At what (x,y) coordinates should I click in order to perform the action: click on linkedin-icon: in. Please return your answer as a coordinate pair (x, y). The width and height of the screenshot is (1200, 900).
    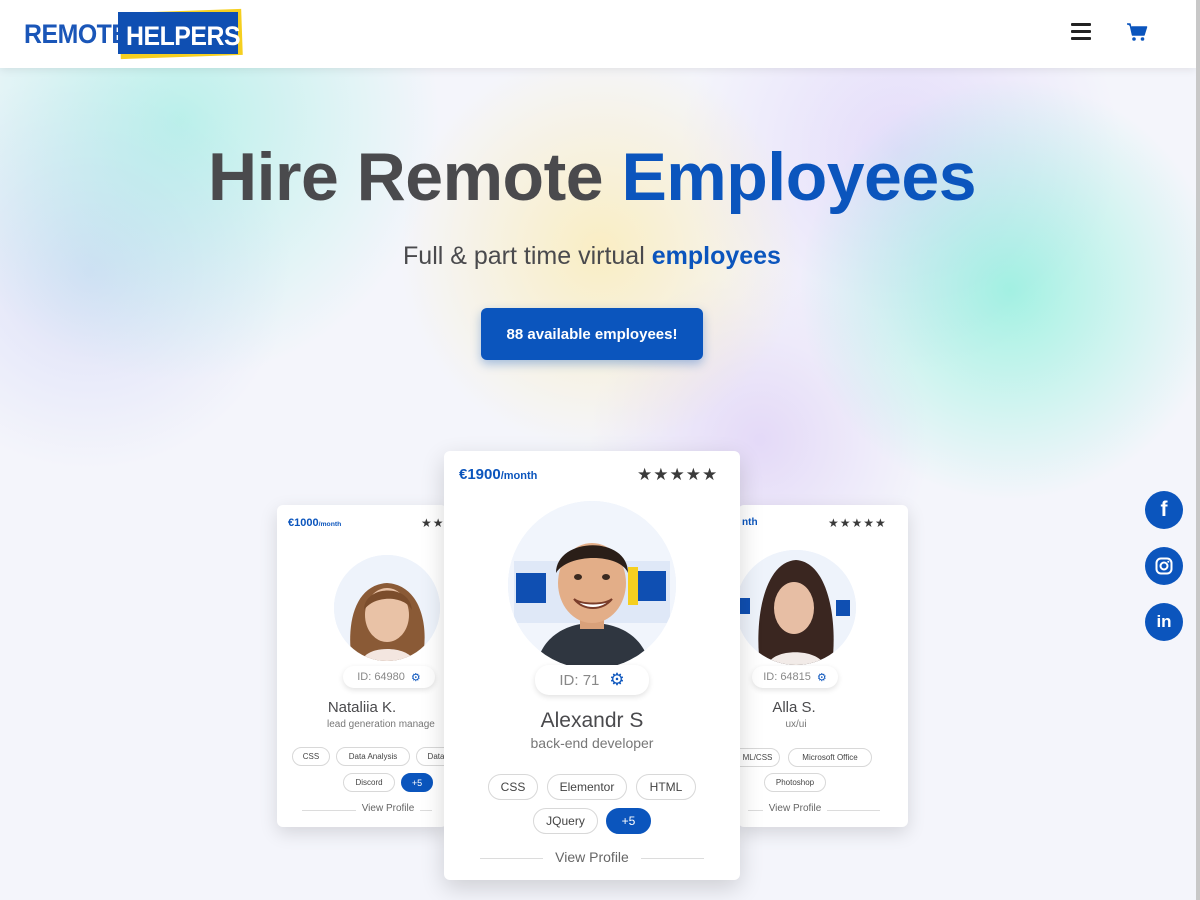
    Looking at the image, I should click on (1164, 622).